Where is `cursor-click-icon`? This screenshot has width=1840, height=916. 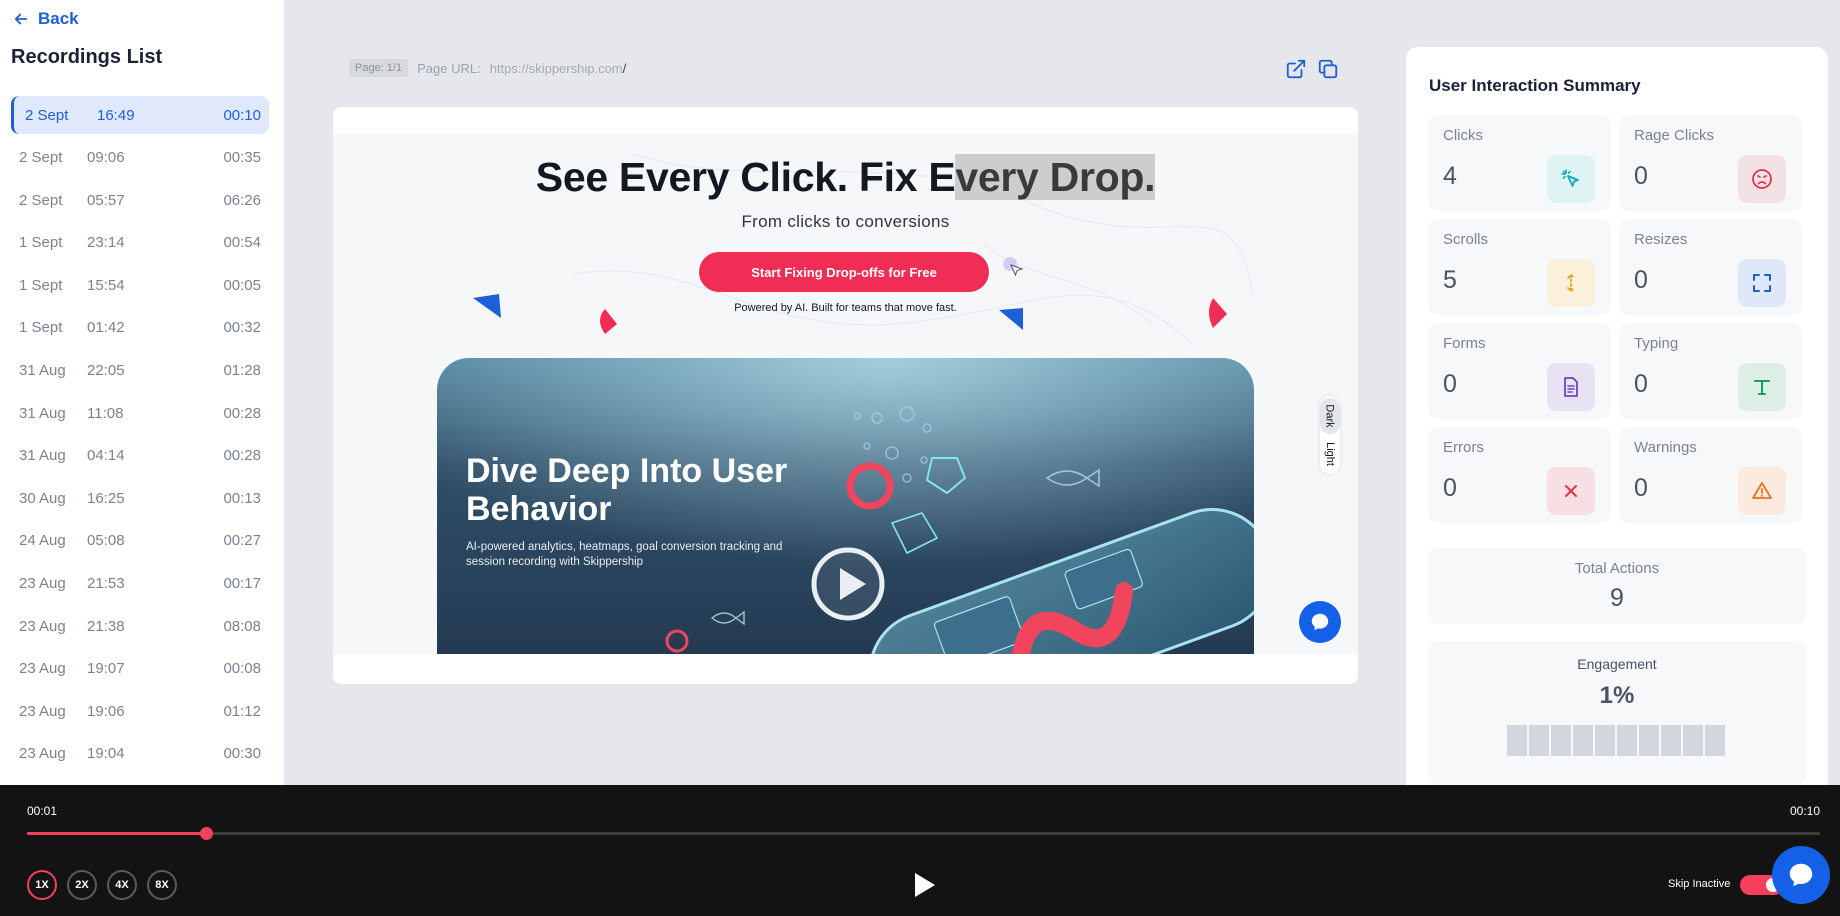
cursor-click-icon is located at coordinates (1571, 179).